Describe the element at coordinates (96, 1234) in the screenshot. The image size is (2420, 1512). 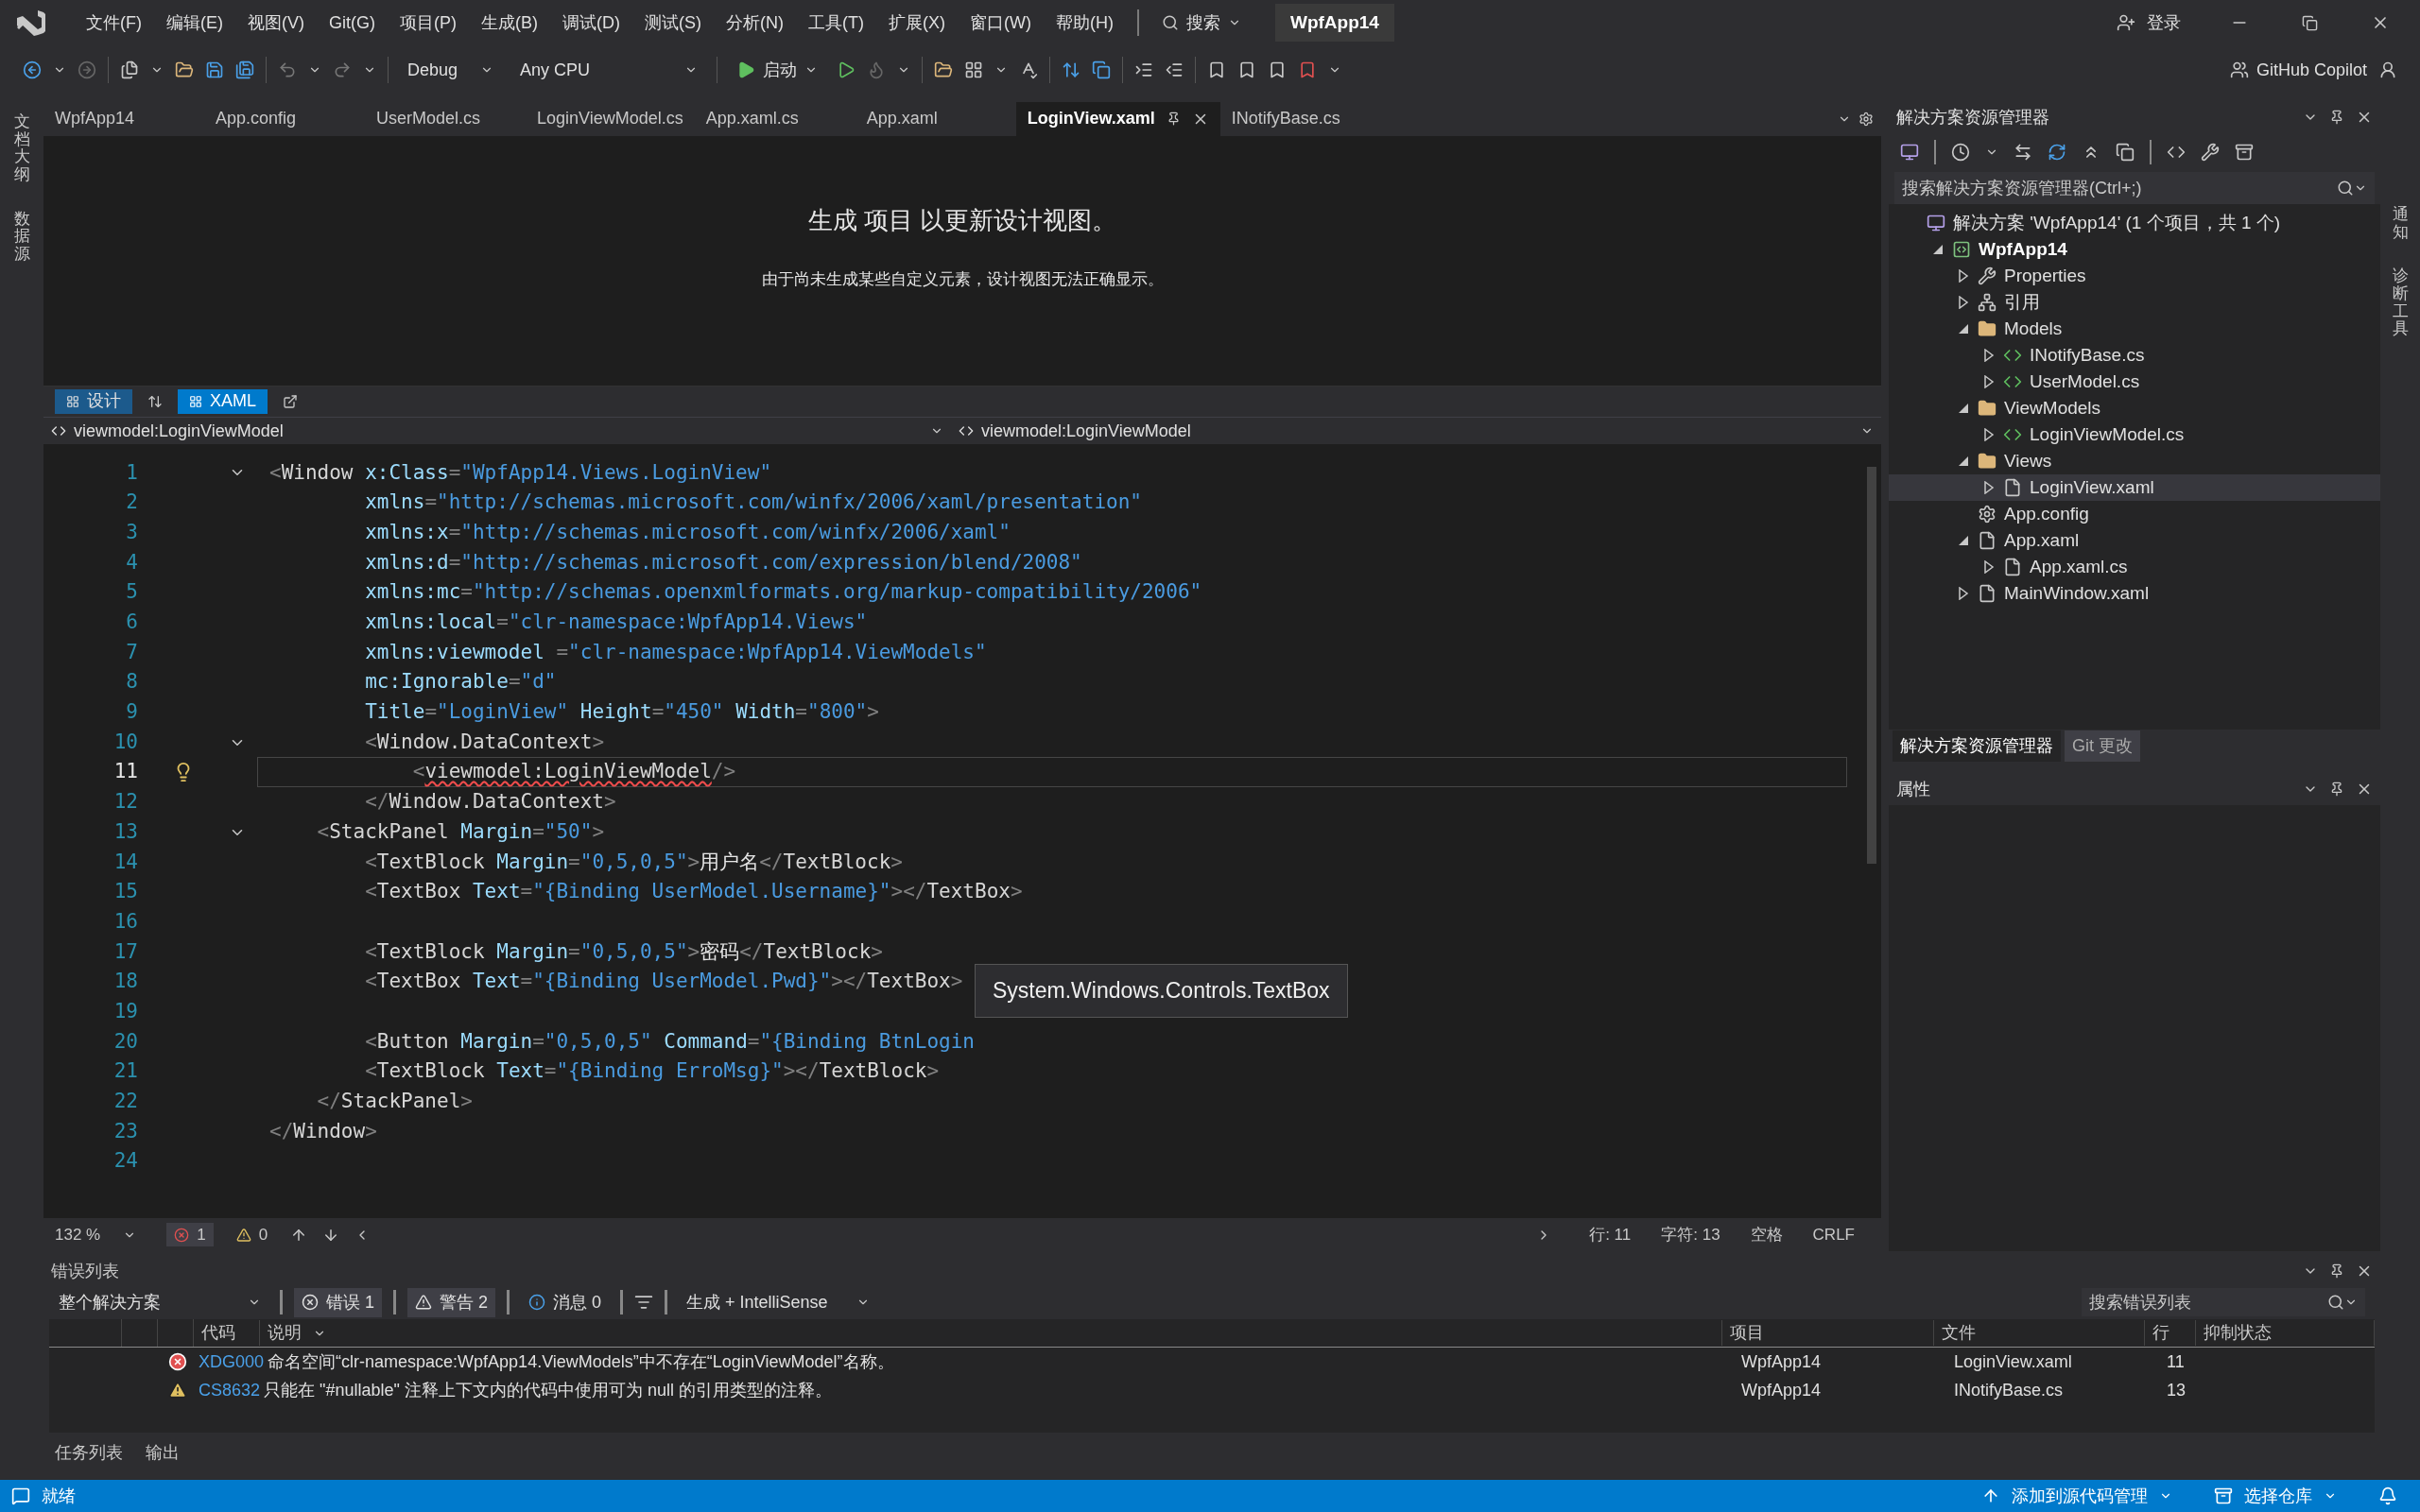
I see `zoom-dropdown: 132 %` at that location.